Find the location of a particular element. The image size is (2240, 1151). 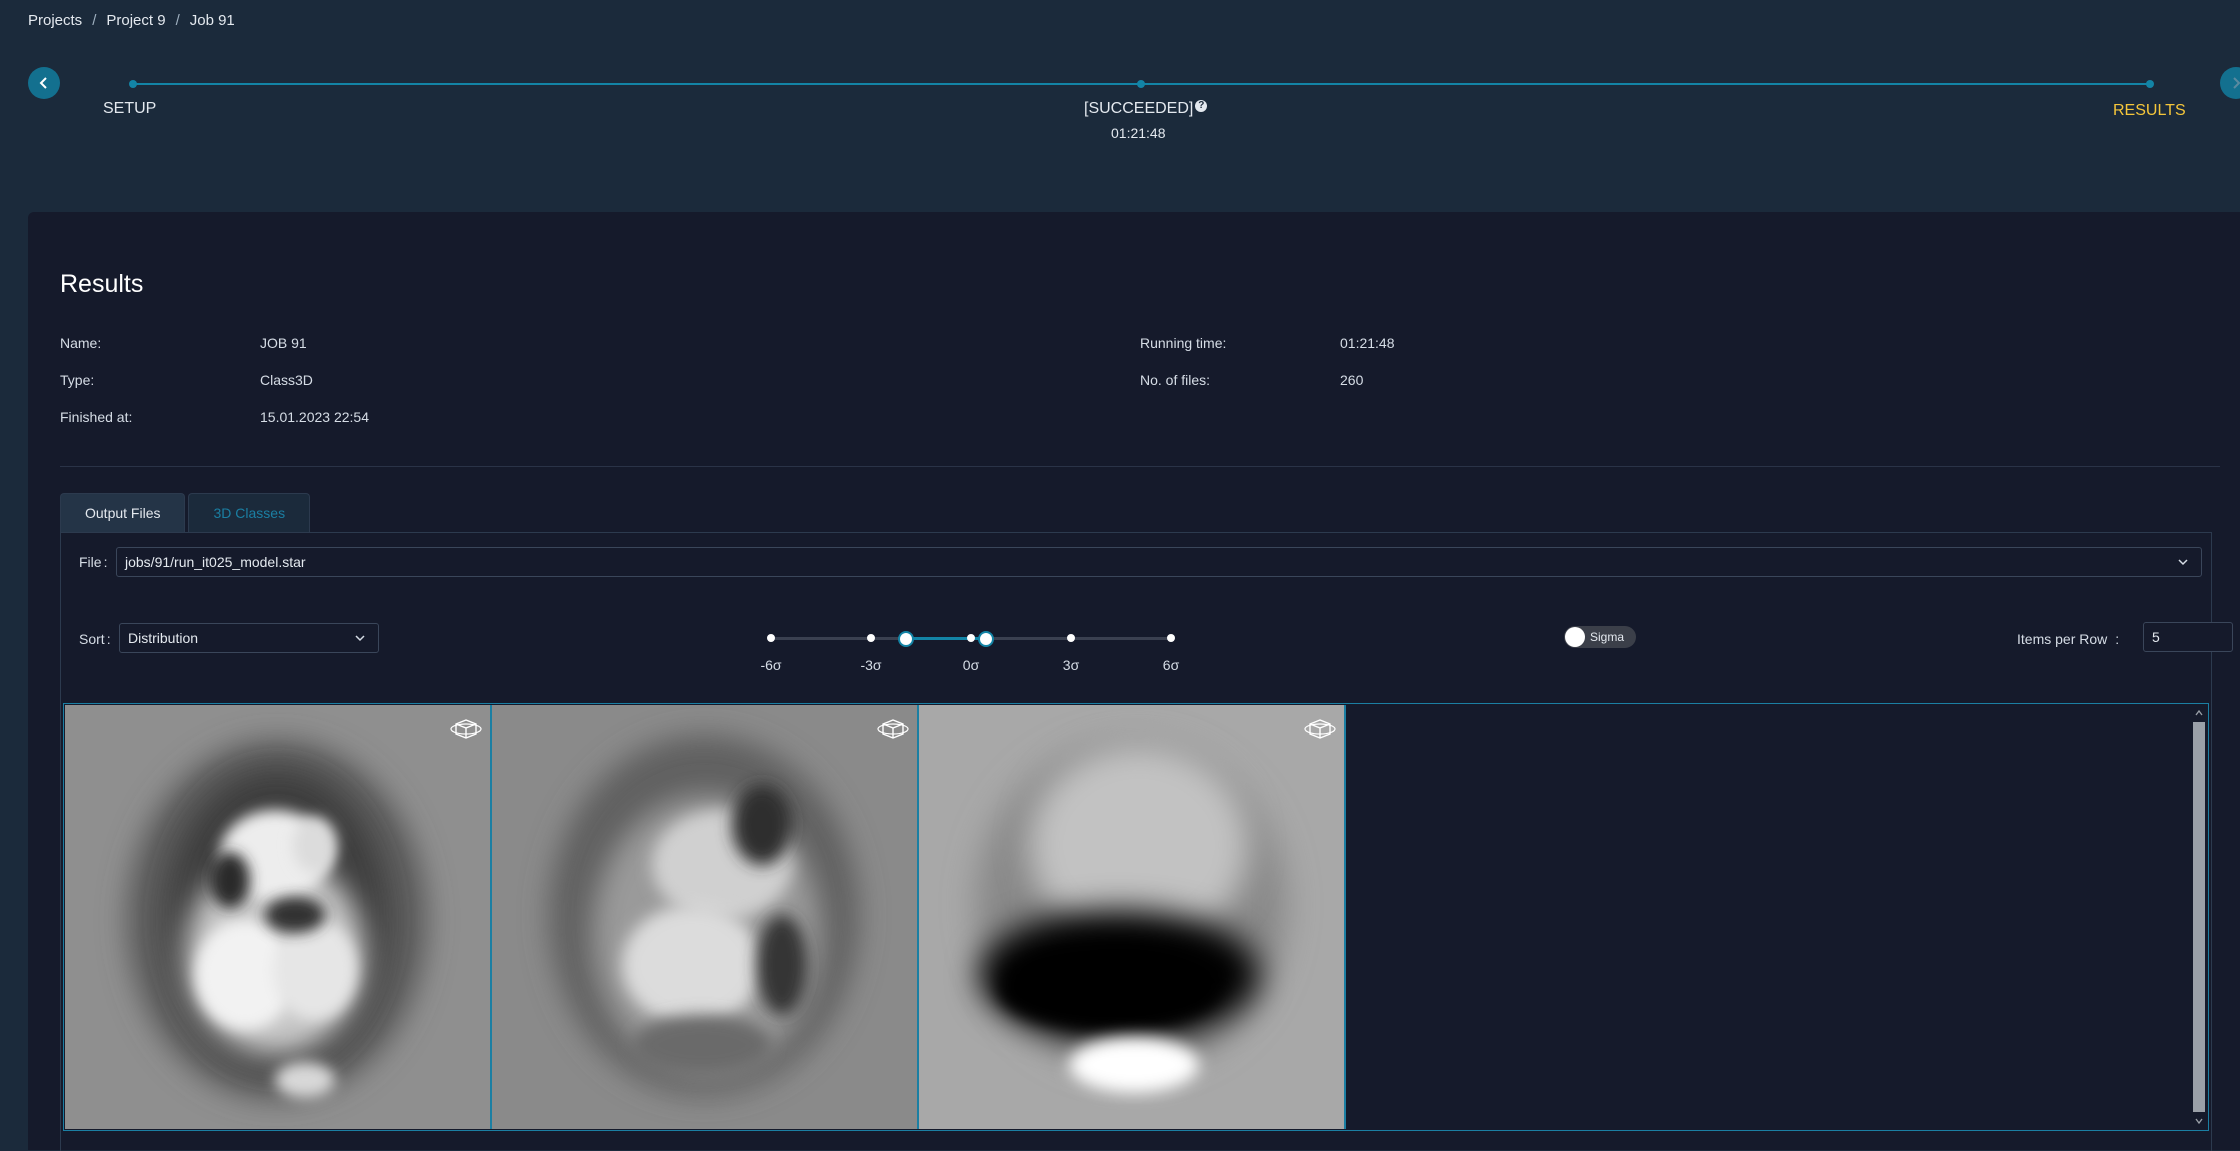

breadcrumb: Projects / Project 9 / Job 91 is located at coordinates (131, 20).